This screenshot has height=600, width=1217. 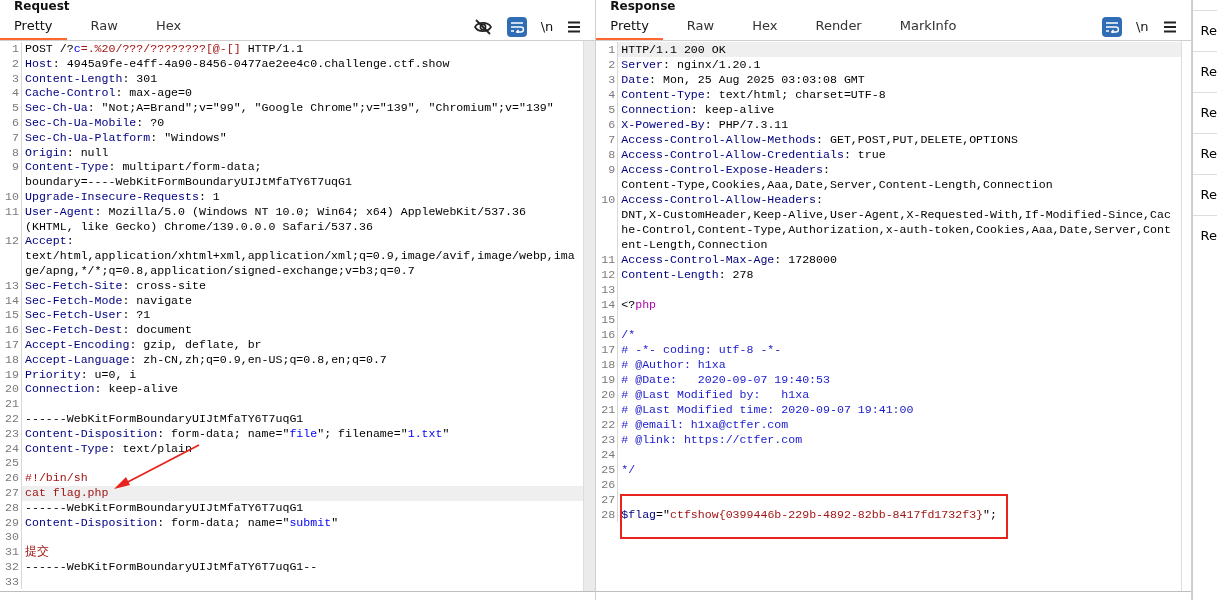 What do you see at coordinates (725, 169) in the screenshot?
I see `code-line: Access-Control-Expose-Headers:` at bounding box center [725, 169].